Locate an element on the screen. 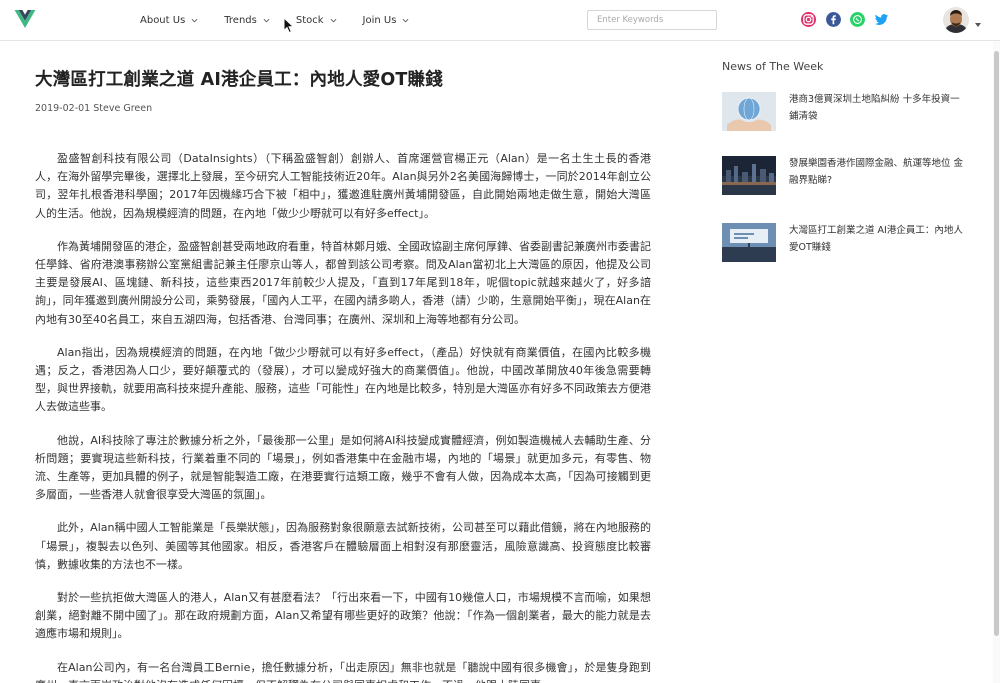  user-avatar is located at coordinates (956, 20).